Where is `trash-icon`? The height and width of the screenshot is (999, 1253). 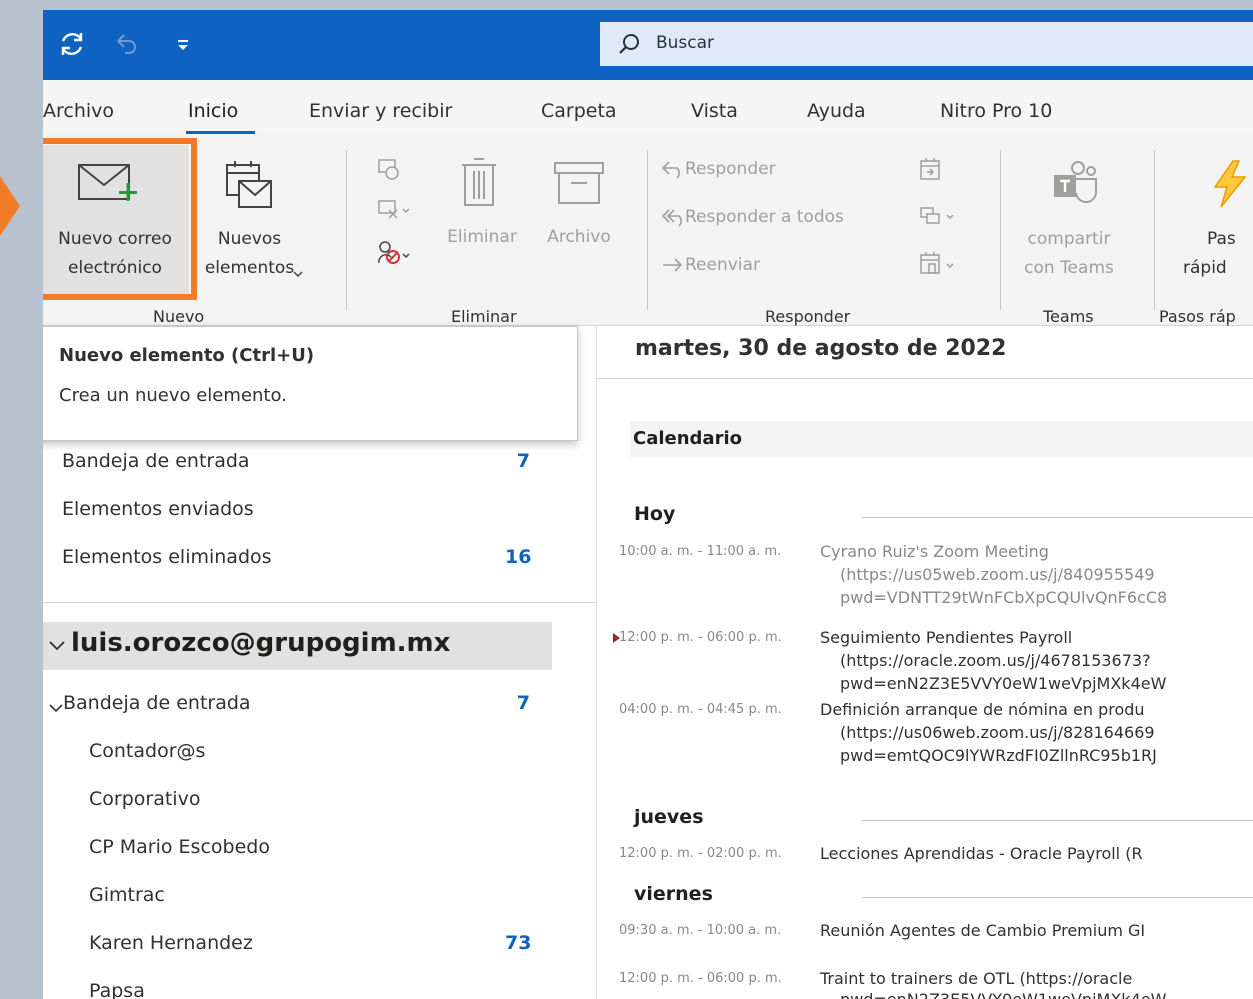 trash-icon is located at coordinates (479, 184).